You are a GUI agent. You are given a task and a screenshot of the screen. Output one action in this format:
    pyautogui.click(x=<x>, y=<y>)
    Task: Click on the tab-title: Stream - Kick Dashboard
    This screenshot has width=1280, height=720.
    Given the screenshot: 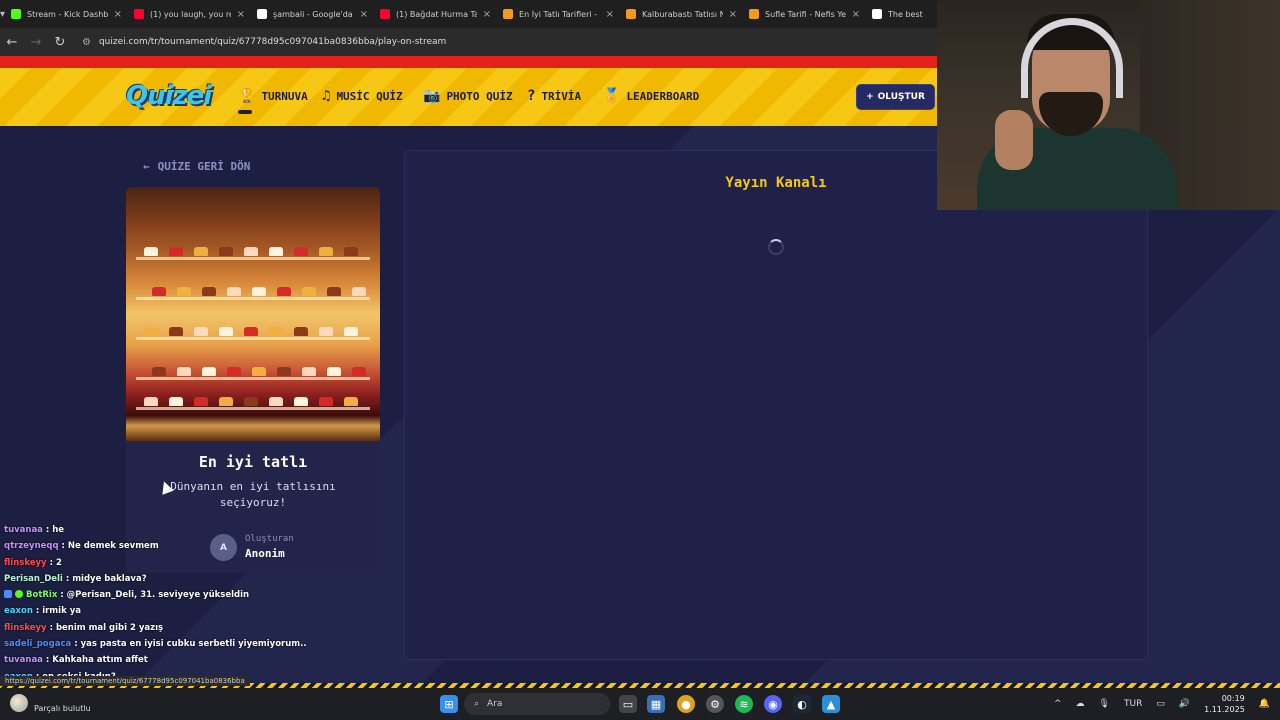 What is the action you would take?
    pyautogui.click(x=67, y=14)
    